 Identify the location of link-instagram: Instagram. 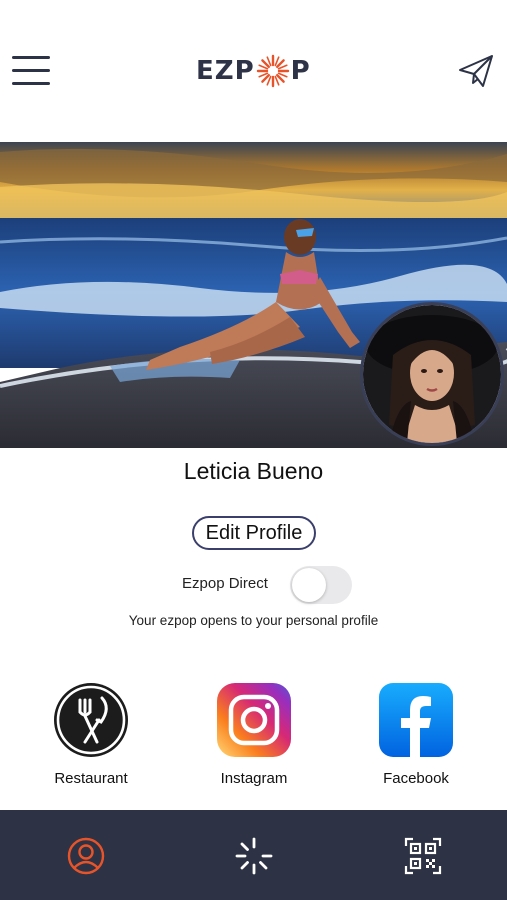
(254, 734).